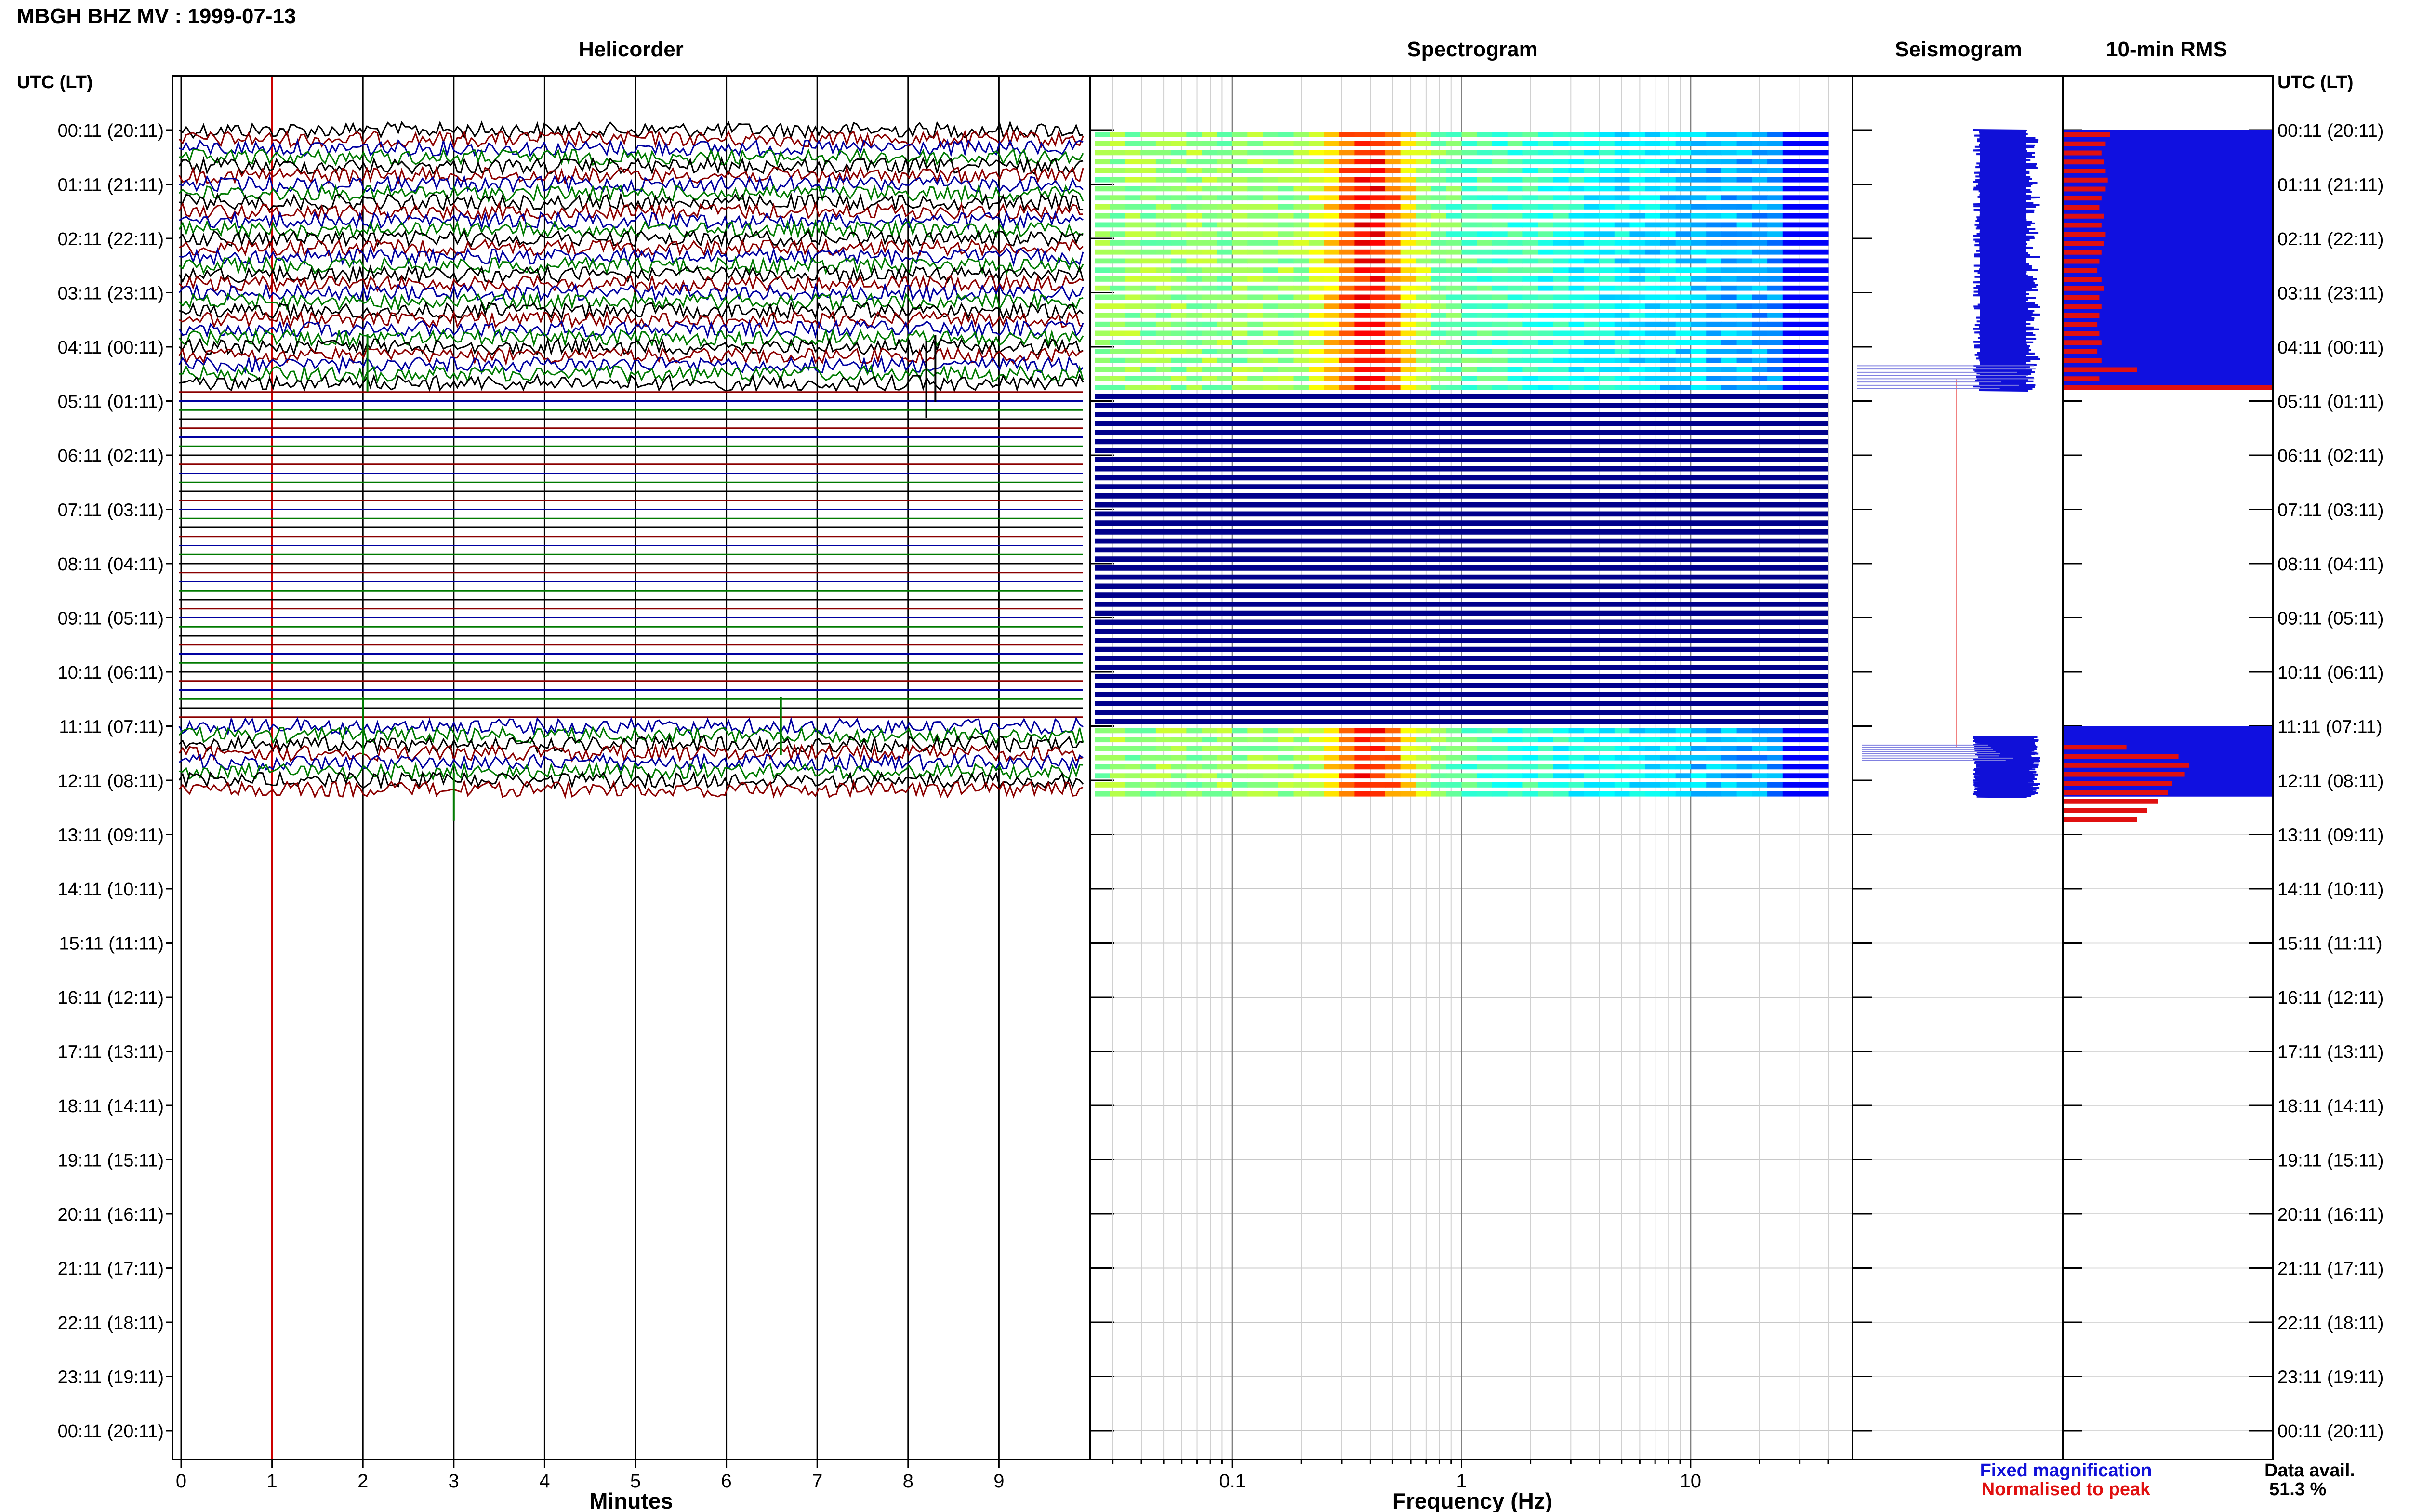 The height and width of the screenshot is (1512, 2409). What do you see at coordinates (1691, 1481) in the screenshot?
I see `frequency-tick-label: 10` at bounding box center [1691, 1481].